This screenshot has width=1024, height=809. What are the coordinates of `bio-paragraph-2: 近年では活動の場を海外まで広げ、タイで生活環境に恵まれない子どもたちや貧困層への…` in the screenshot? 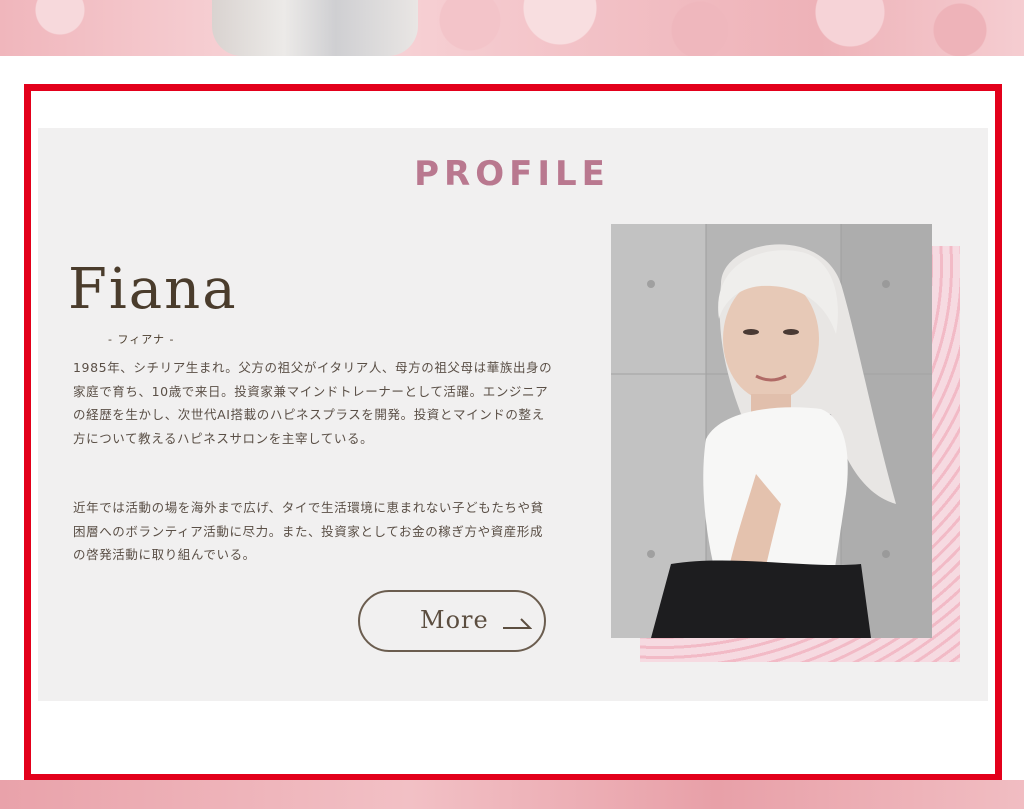 It's located at (308, 531).